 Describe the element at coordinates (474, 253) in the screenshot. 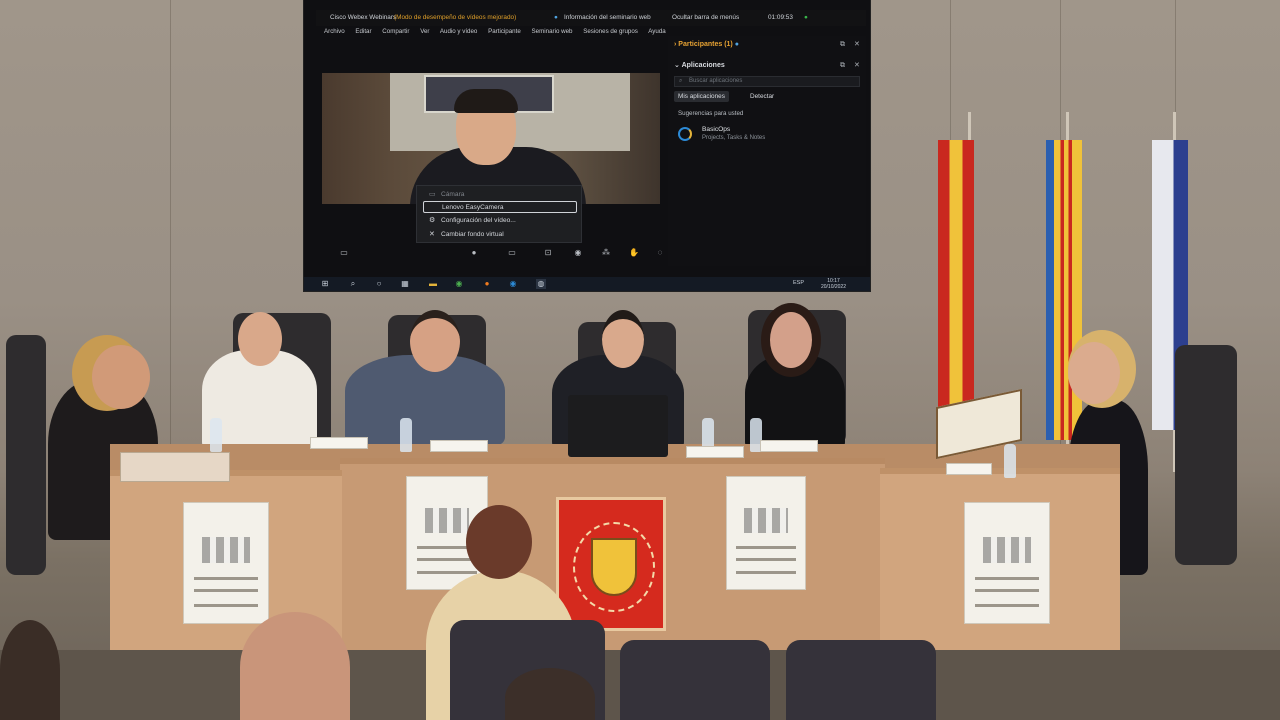

I see `microphone-icon: ●` at that location.